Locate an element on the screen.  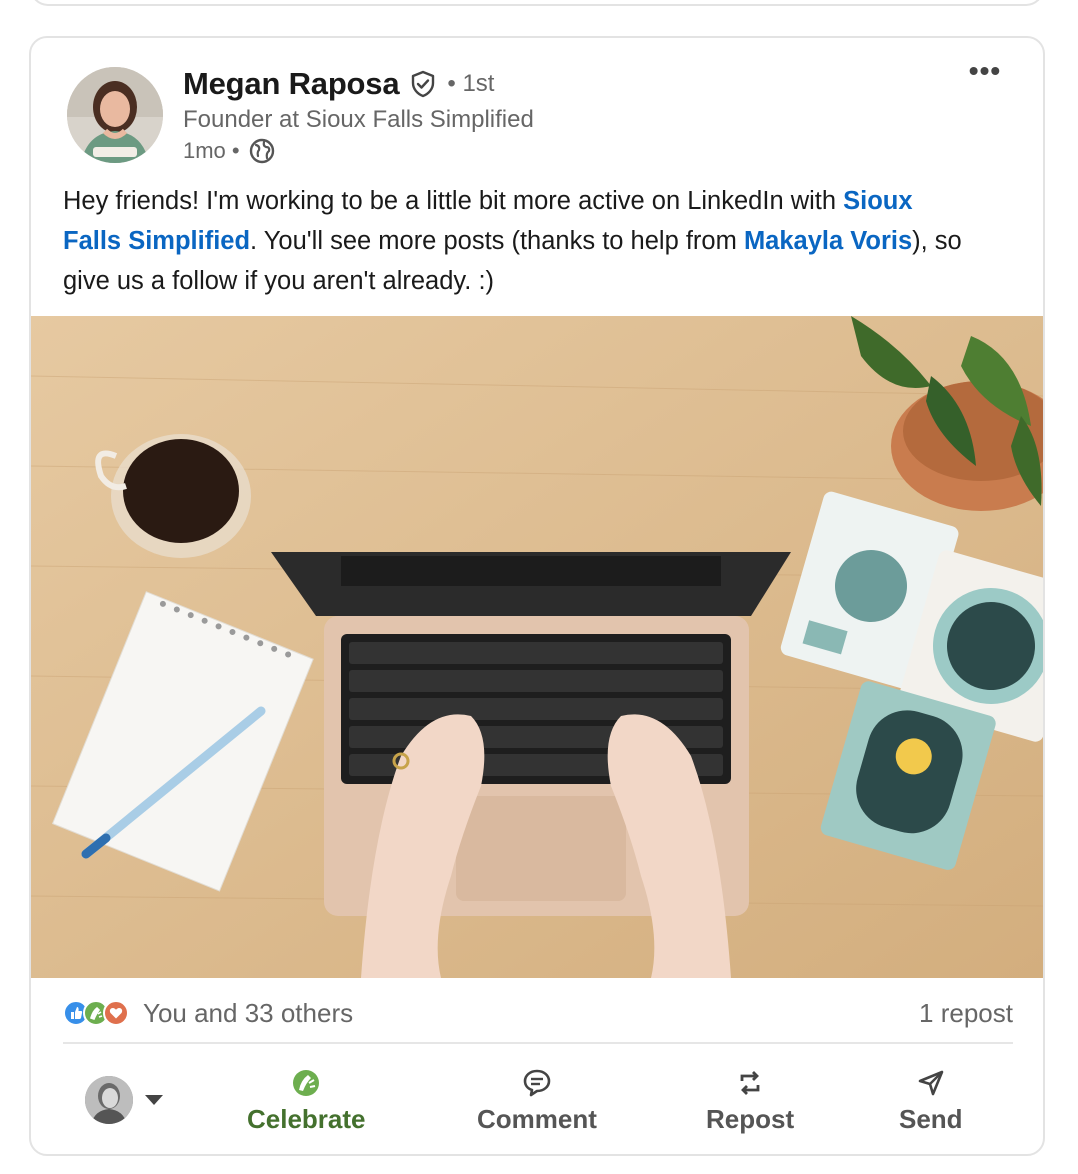
celebrate-button: Celebrate is located at coordinates (306, 1100).